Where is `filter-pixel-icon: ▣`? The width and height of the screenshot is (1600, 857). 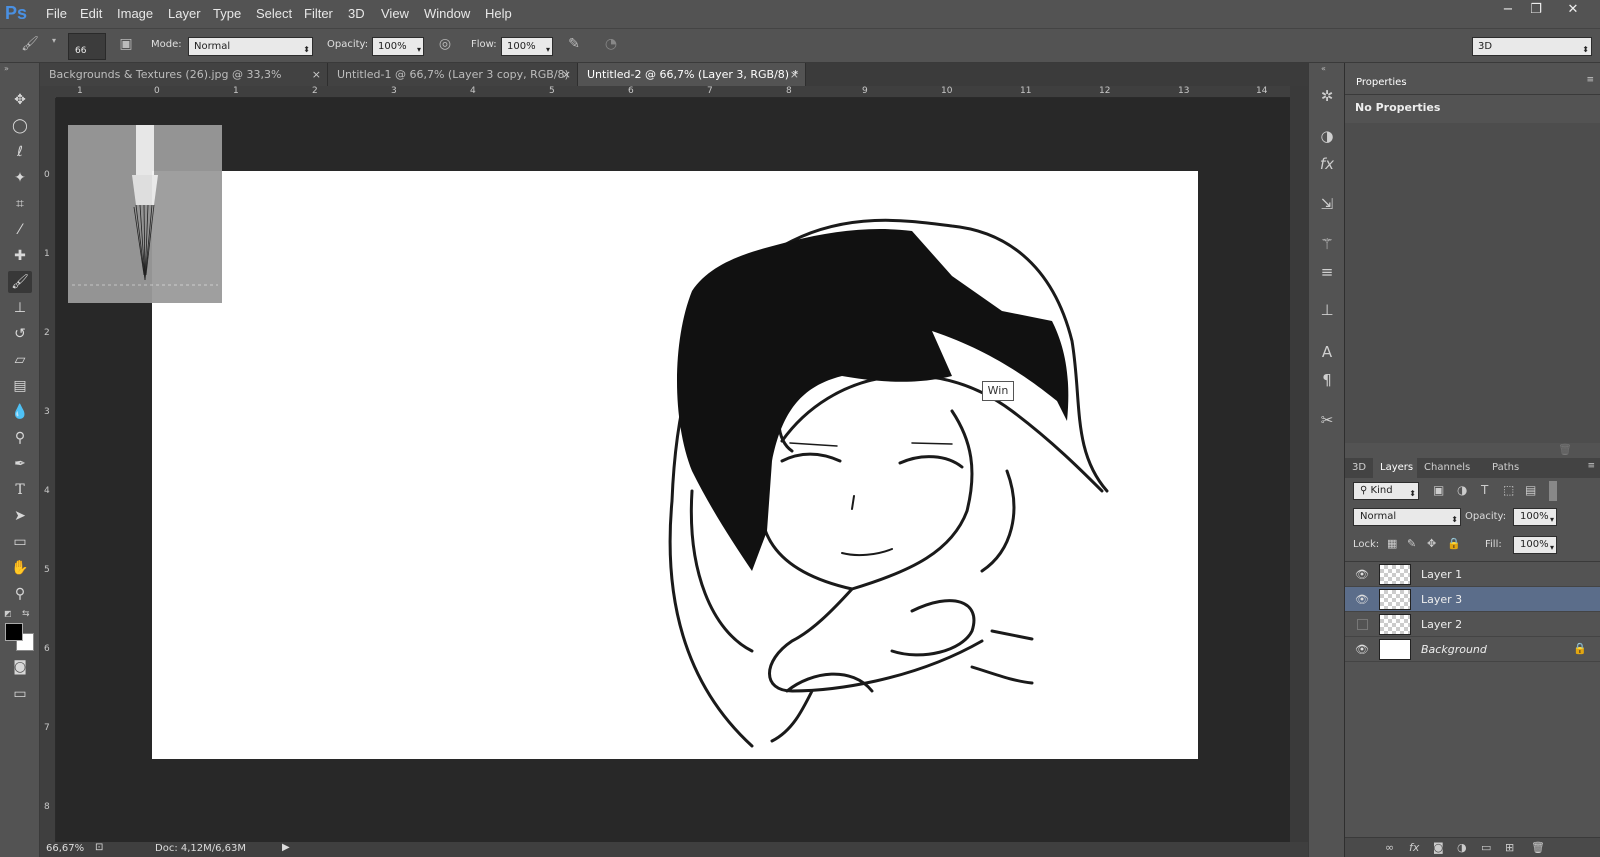 filter-pixel-icon: ▣ is located at coordinates (1438, 490).